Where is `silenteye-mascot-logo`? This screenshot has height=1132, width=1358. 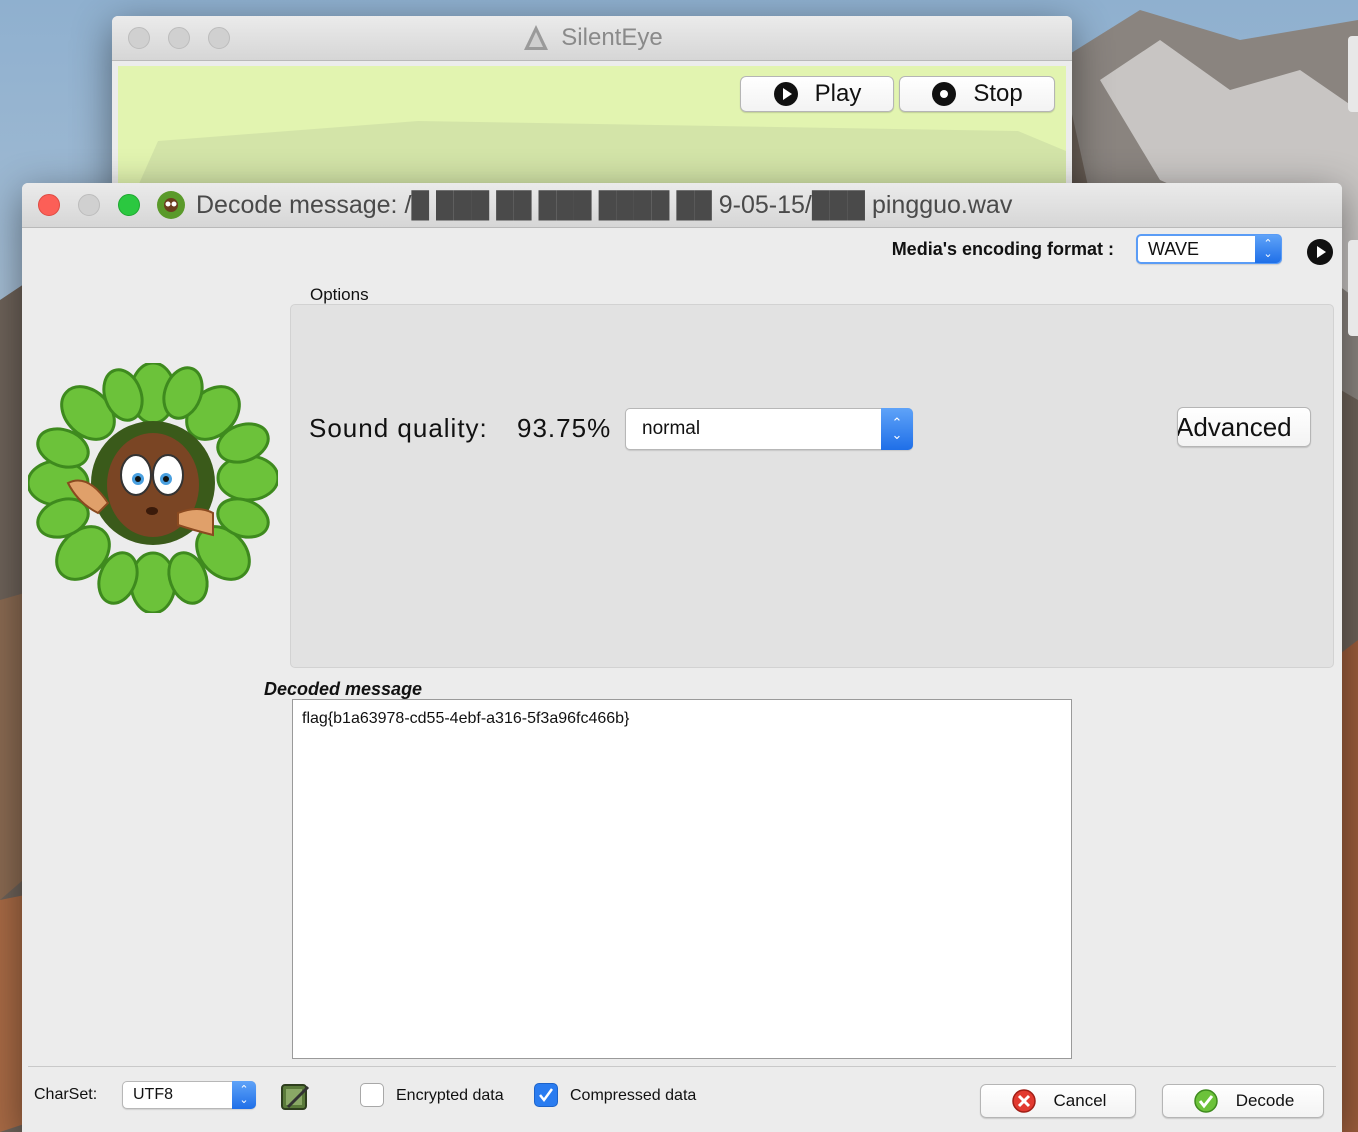
silenteye-mascot-logo is located at coordinates (153, 488).